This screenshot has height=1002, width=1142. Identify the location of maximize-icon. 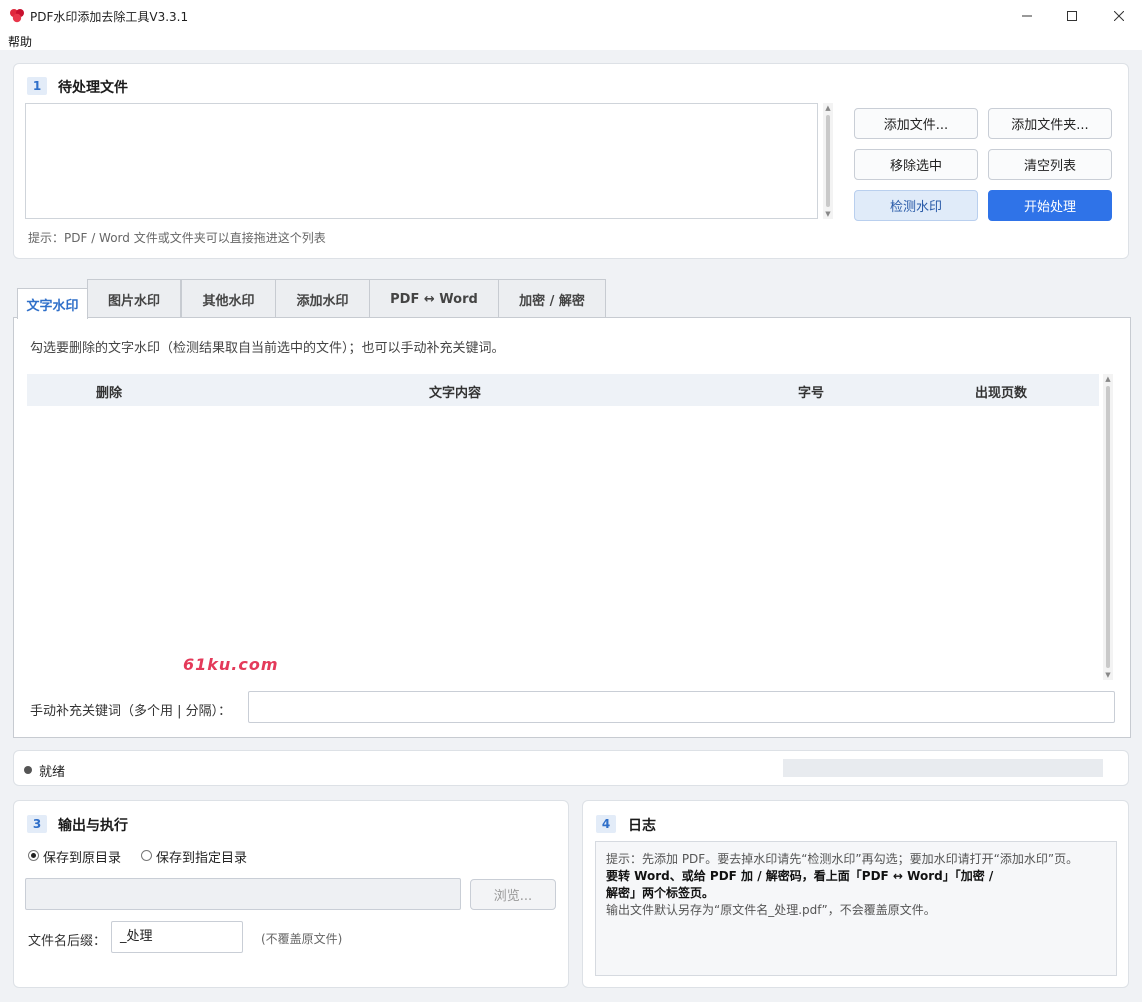
(1072, 15).